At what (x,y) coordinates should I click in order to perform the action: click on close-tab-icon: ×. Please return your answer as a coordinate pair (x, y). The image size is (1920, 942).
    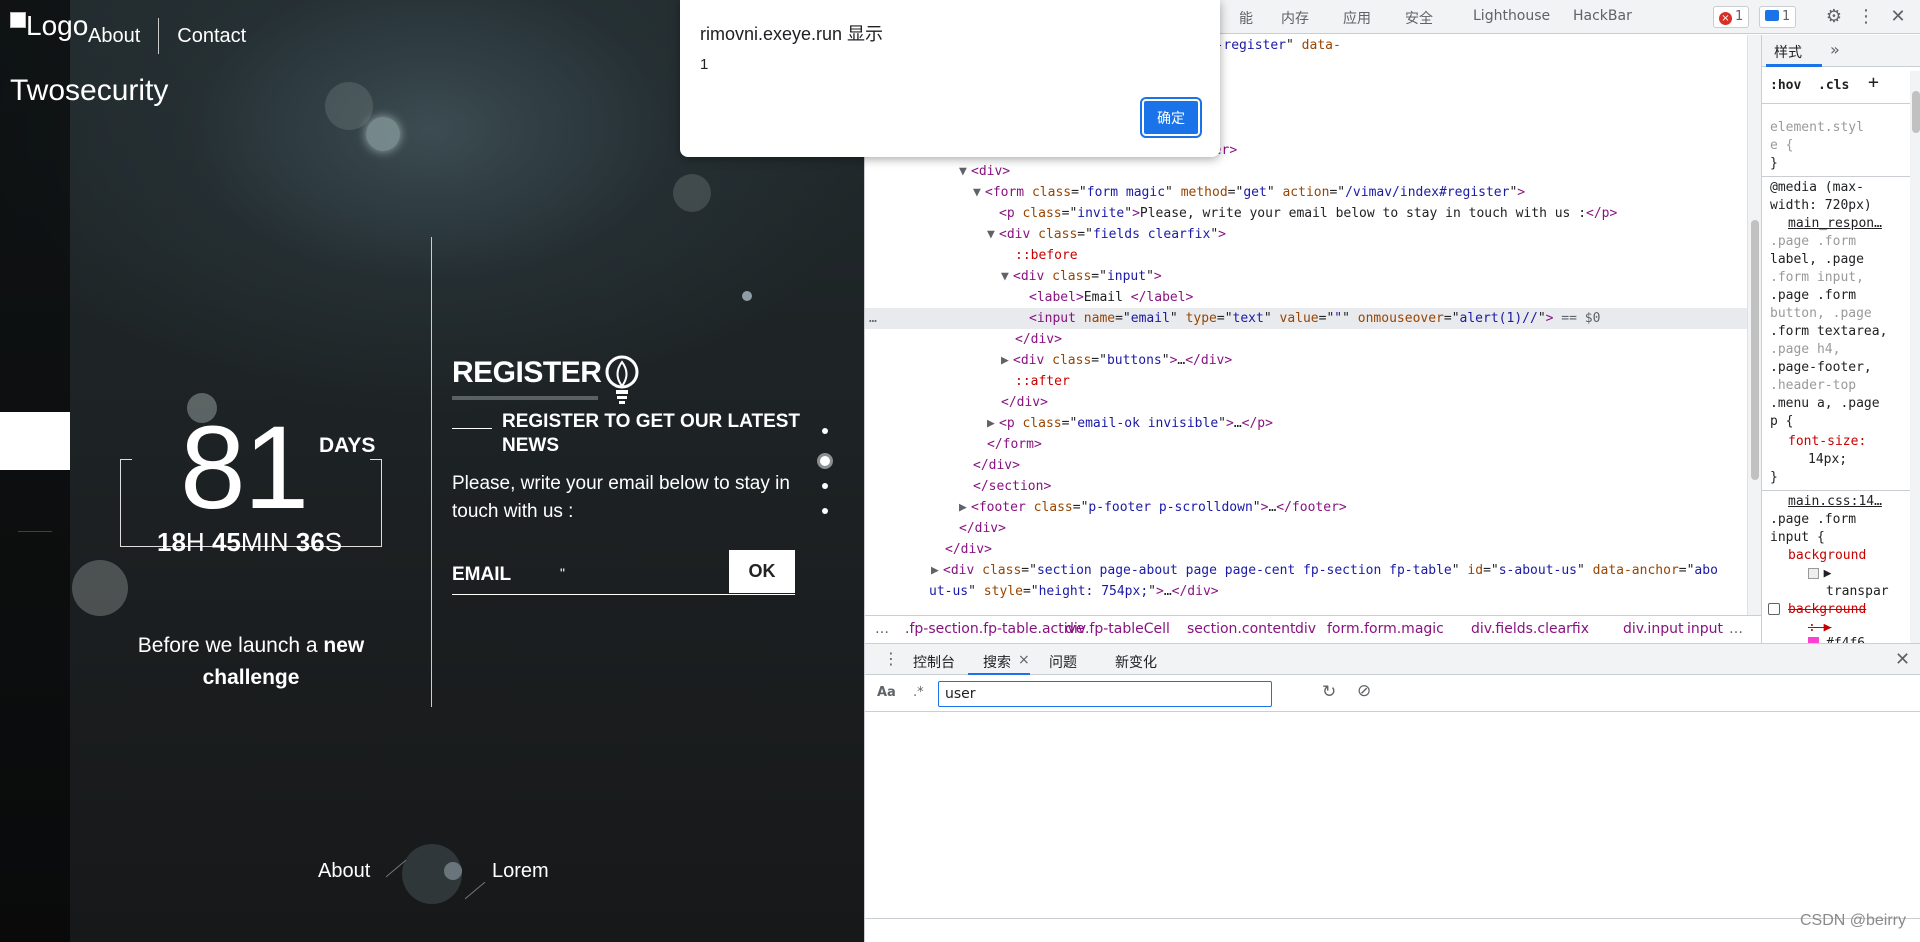
    Looking at the image, I should click on (1024, 660).